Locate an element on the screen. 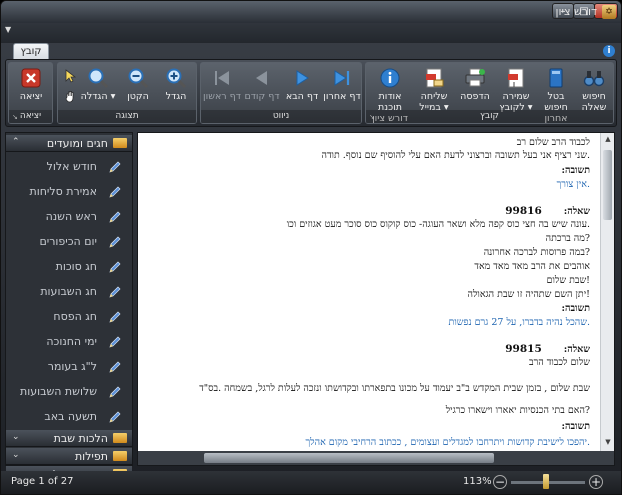 The height and width of the screenshot is (495, 622). ribbon-group-navigation: דף ראשון דף קודם דף הבא דף אחרון ניווט is located at coordinates (281, 93).